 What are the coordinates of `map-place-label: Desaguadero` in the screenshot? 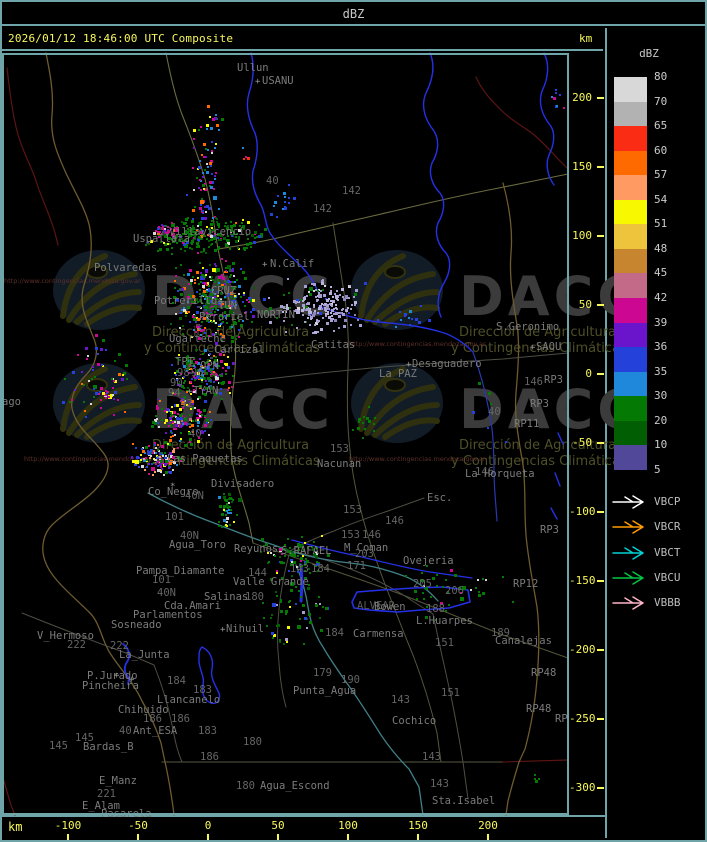 It's located at (447, 364).